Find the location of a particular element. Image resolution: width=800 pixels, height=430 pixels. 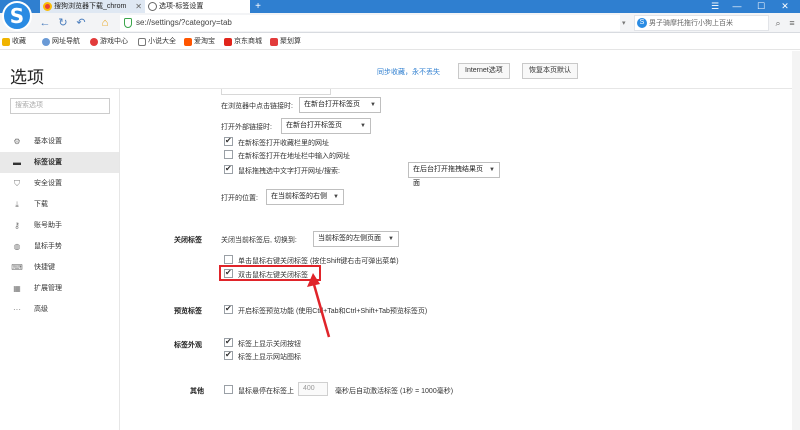

bookmark-novels: 小说大全 is located at coordinates (157, 42).